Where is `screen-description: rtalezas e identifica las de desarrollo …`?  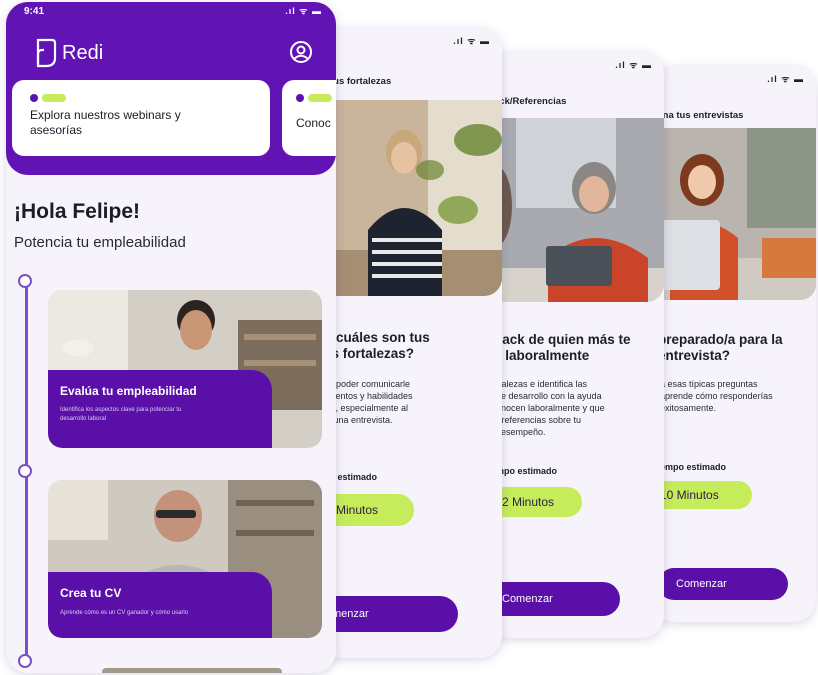 screen-description: rtalezas e identifica las de desarrollo … is located at coordinates (550, 408).